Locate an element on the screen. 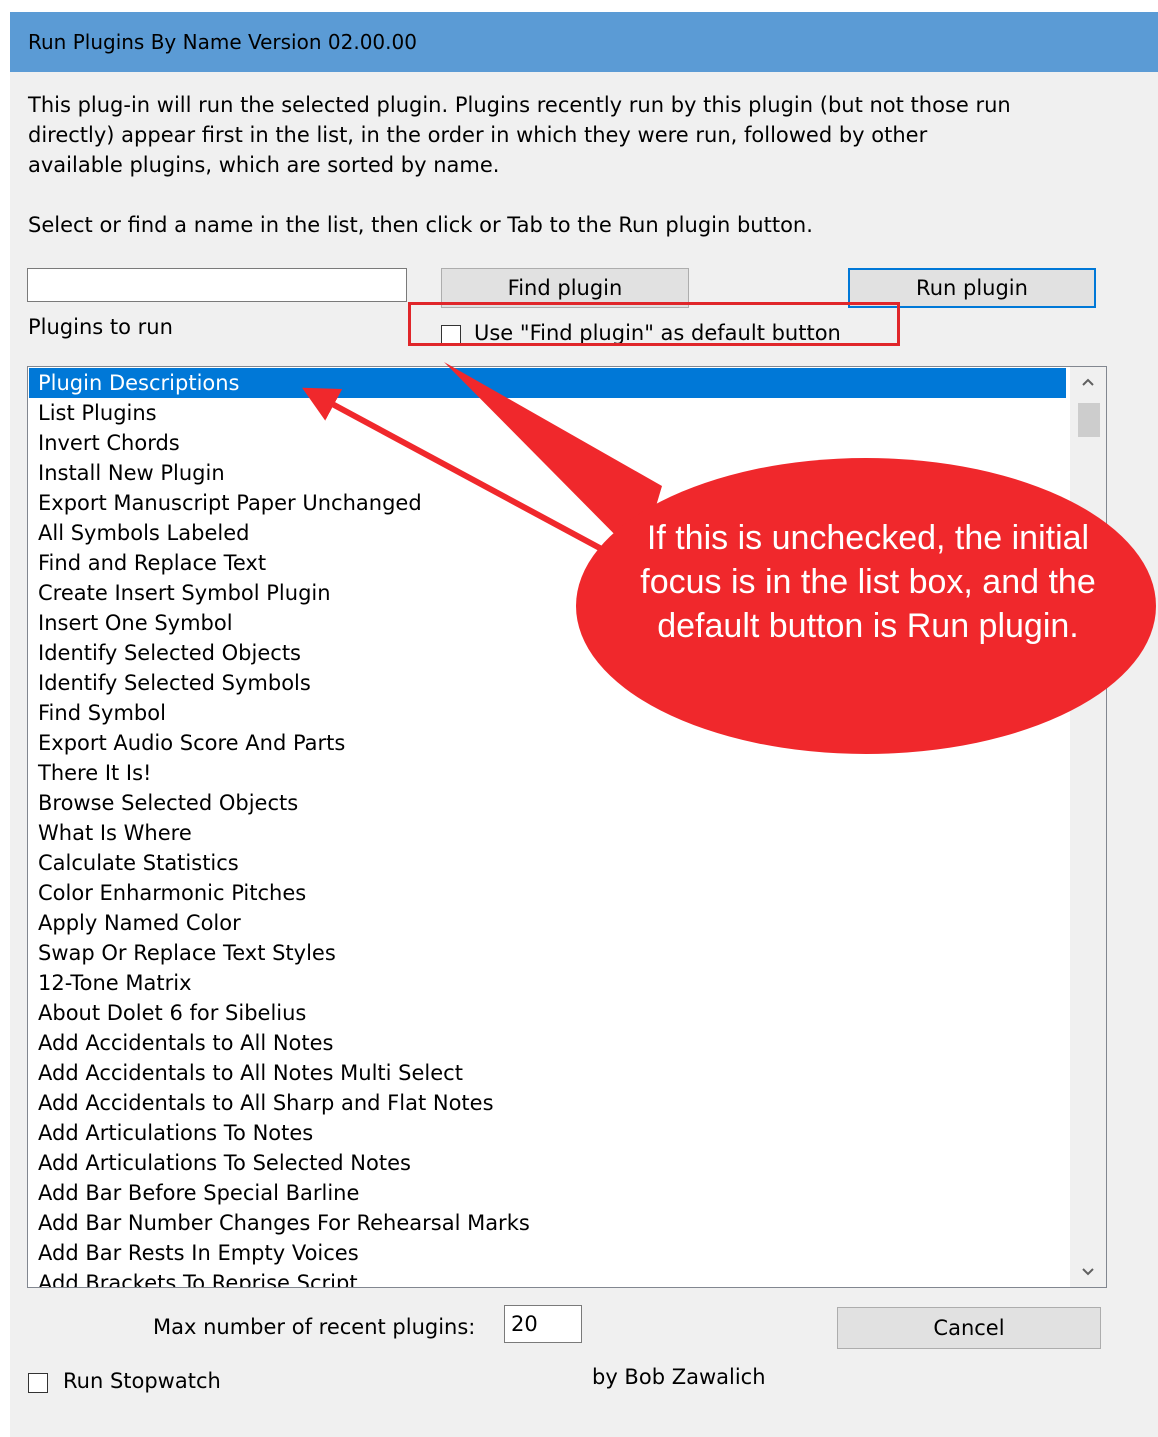  list-item: Apply Named Color is located at coordinates (547, 923).